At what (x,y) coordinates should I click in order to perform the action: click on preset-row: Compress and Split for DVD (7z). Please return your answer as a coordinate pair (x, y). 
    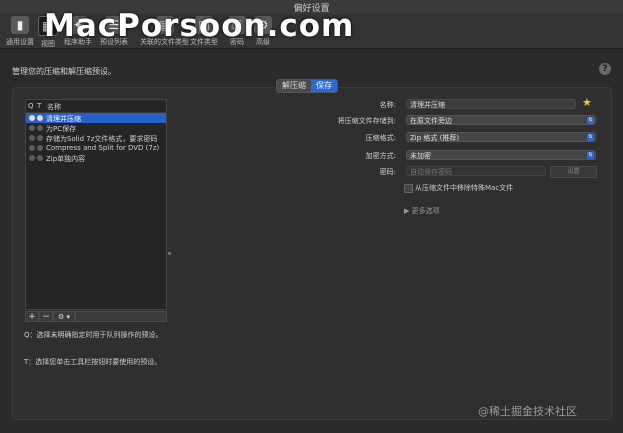
    Looking at the image, I should click on (96, 148).